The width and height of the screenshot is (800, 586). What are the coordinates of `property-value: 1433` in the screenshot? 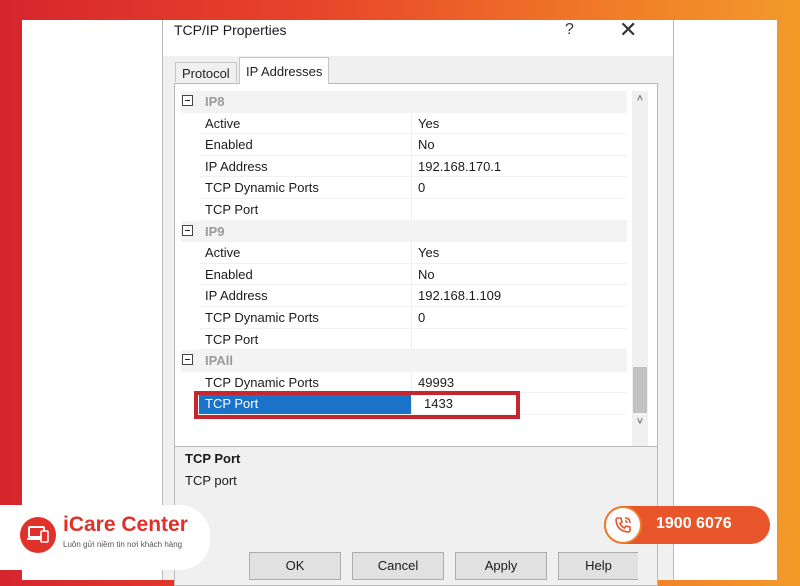 It's located at (519, 404).